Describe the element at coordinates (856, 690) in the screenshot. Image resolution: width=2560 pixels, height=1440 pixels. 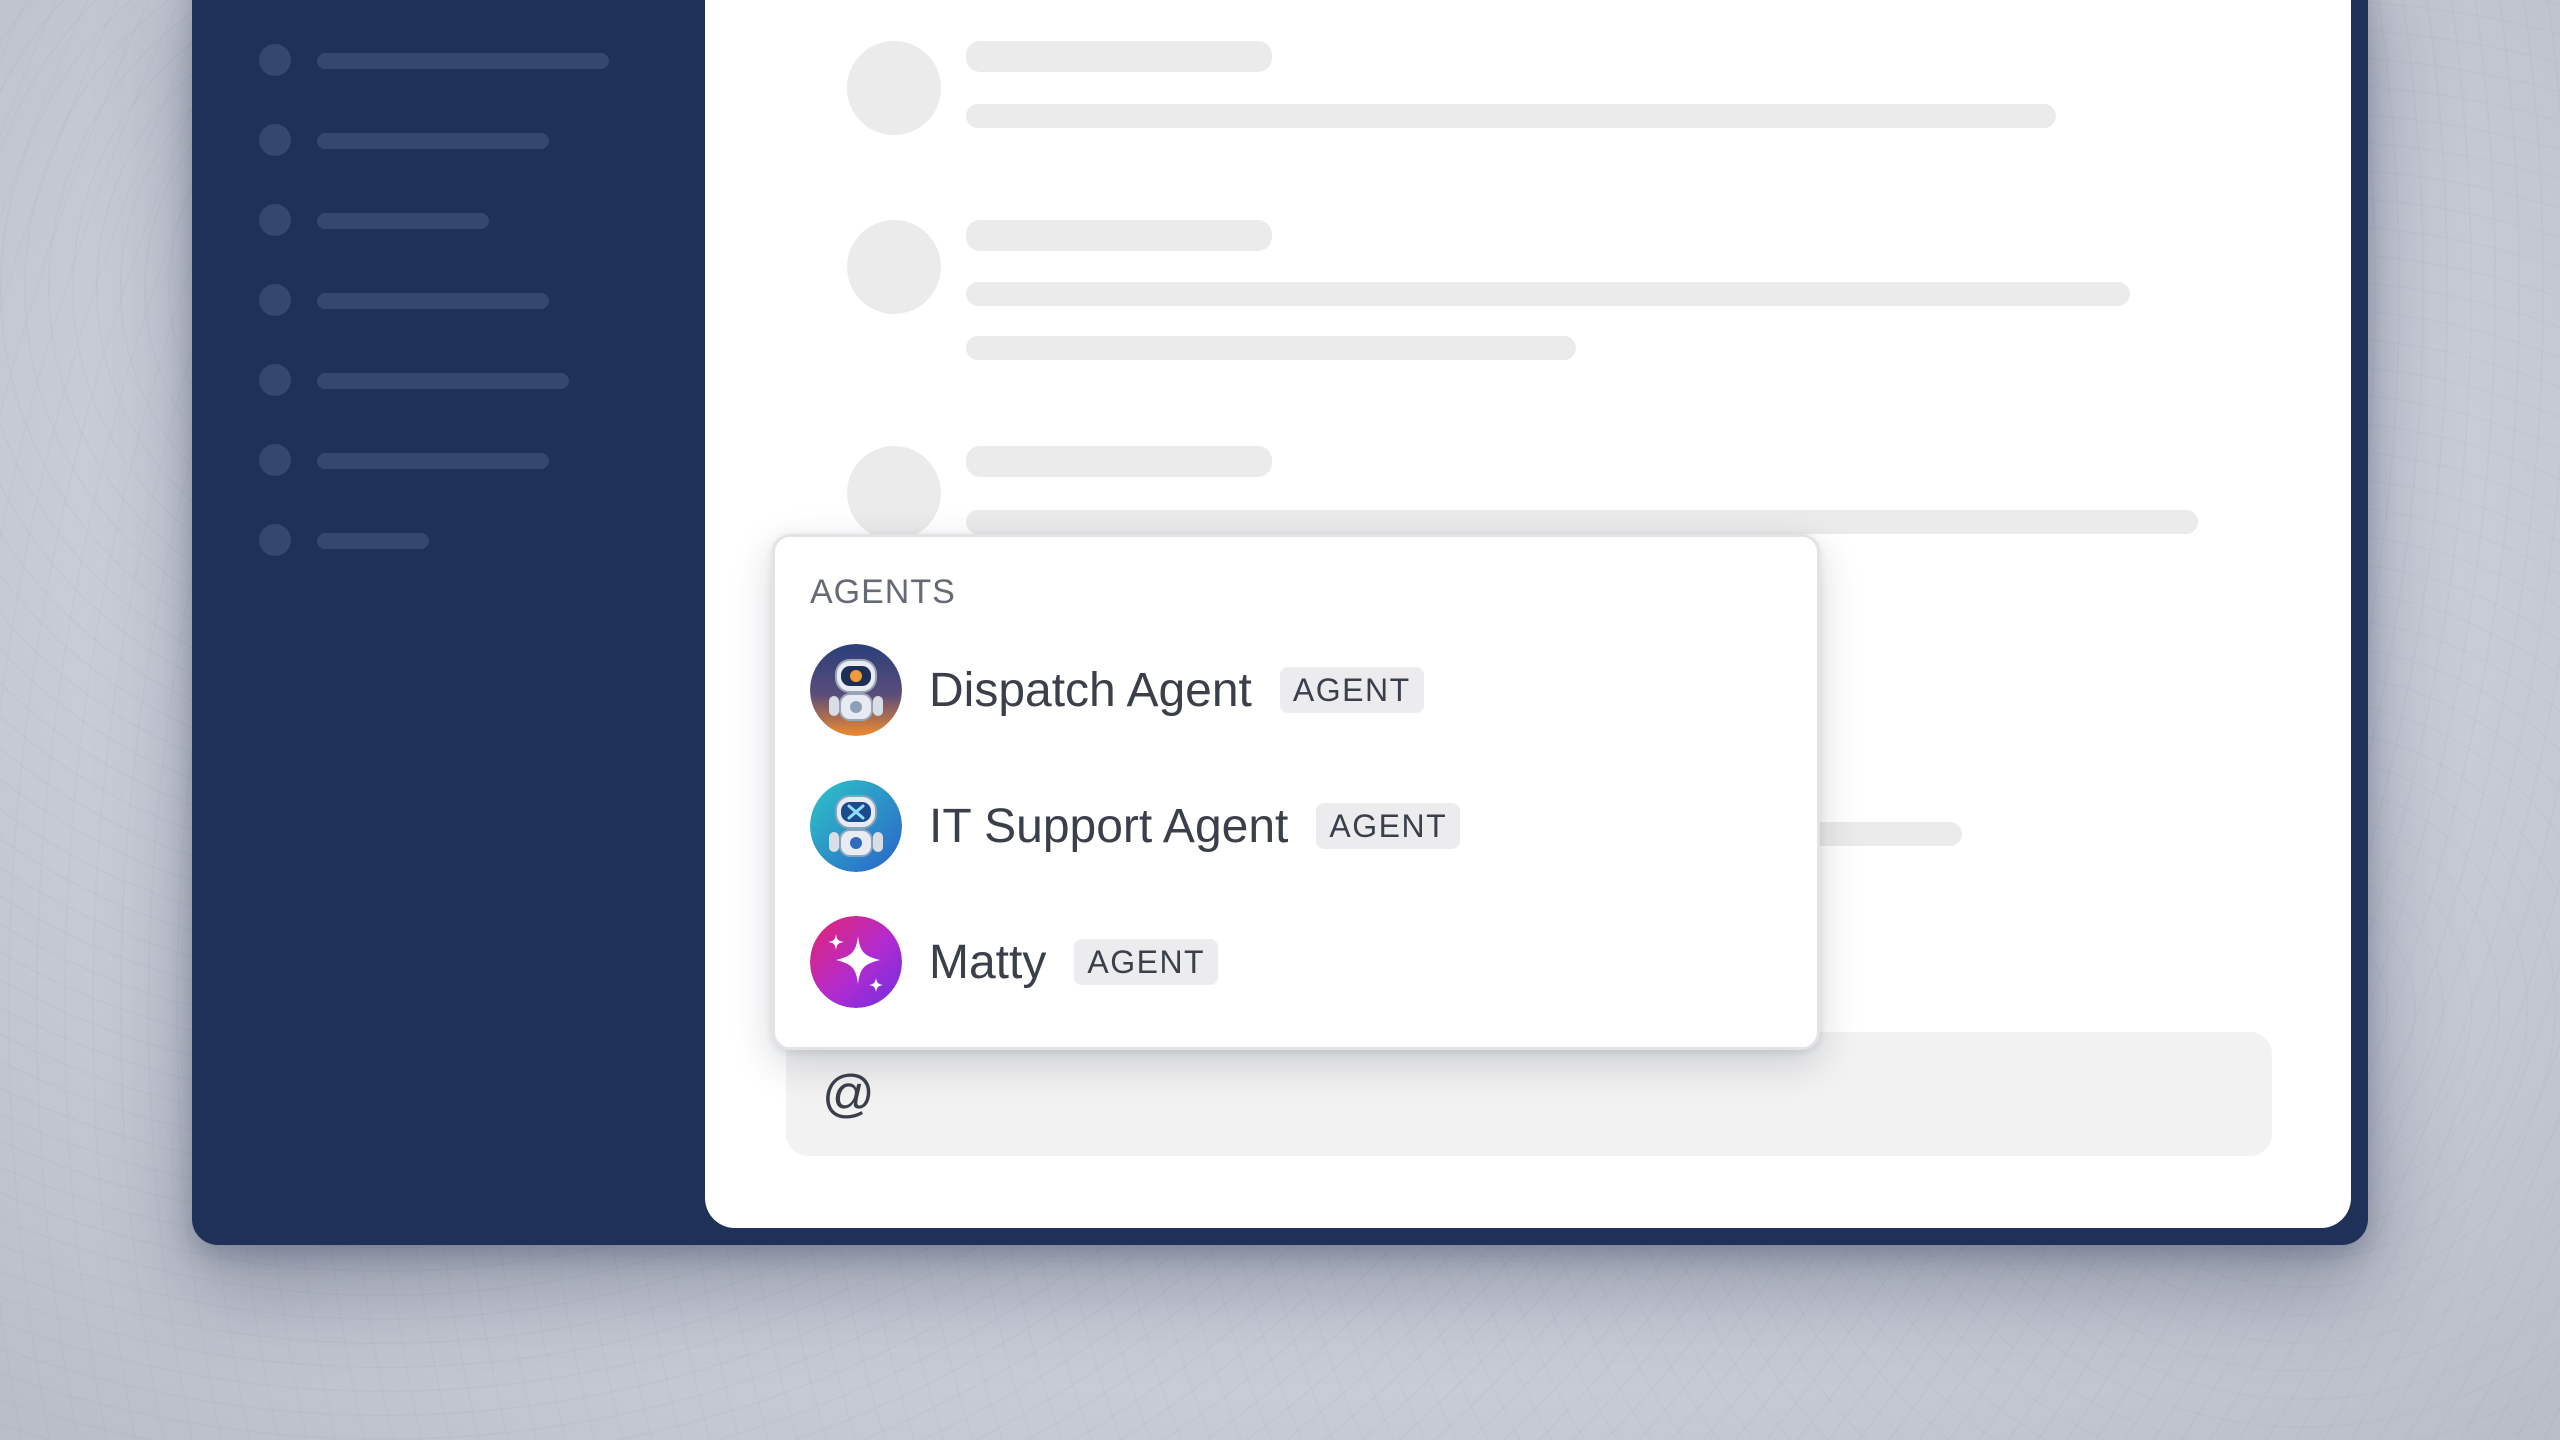
I see `robot-dispatch-icon` at that location.